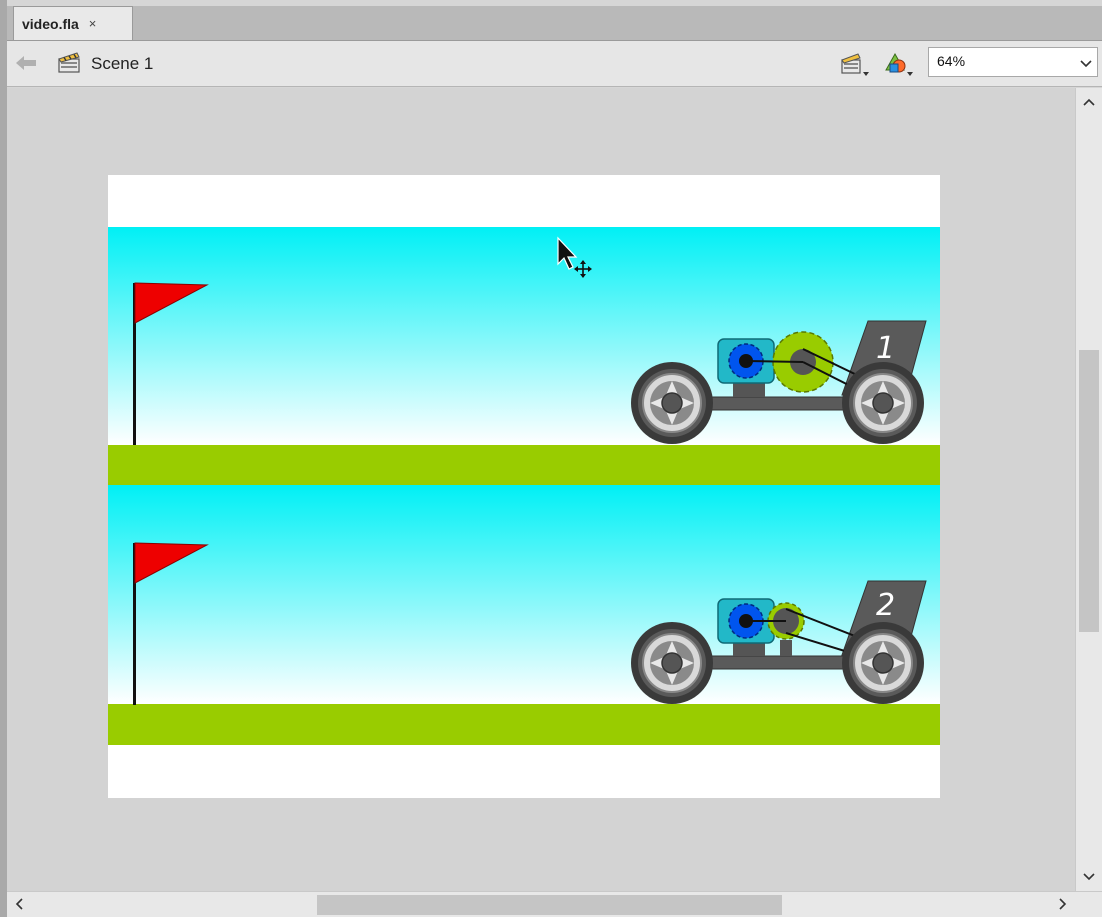 The image size is (1102, 917). I want to click on car-number-1: 1, so click(885, 348).